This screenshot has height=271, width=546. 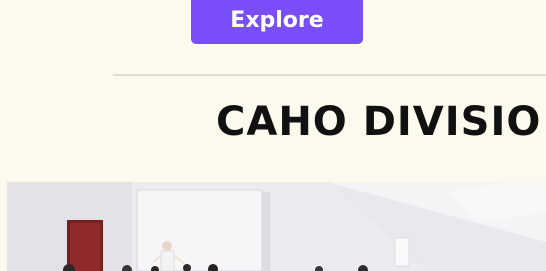 I want to click on section-divider, so click(x=329, y=75).